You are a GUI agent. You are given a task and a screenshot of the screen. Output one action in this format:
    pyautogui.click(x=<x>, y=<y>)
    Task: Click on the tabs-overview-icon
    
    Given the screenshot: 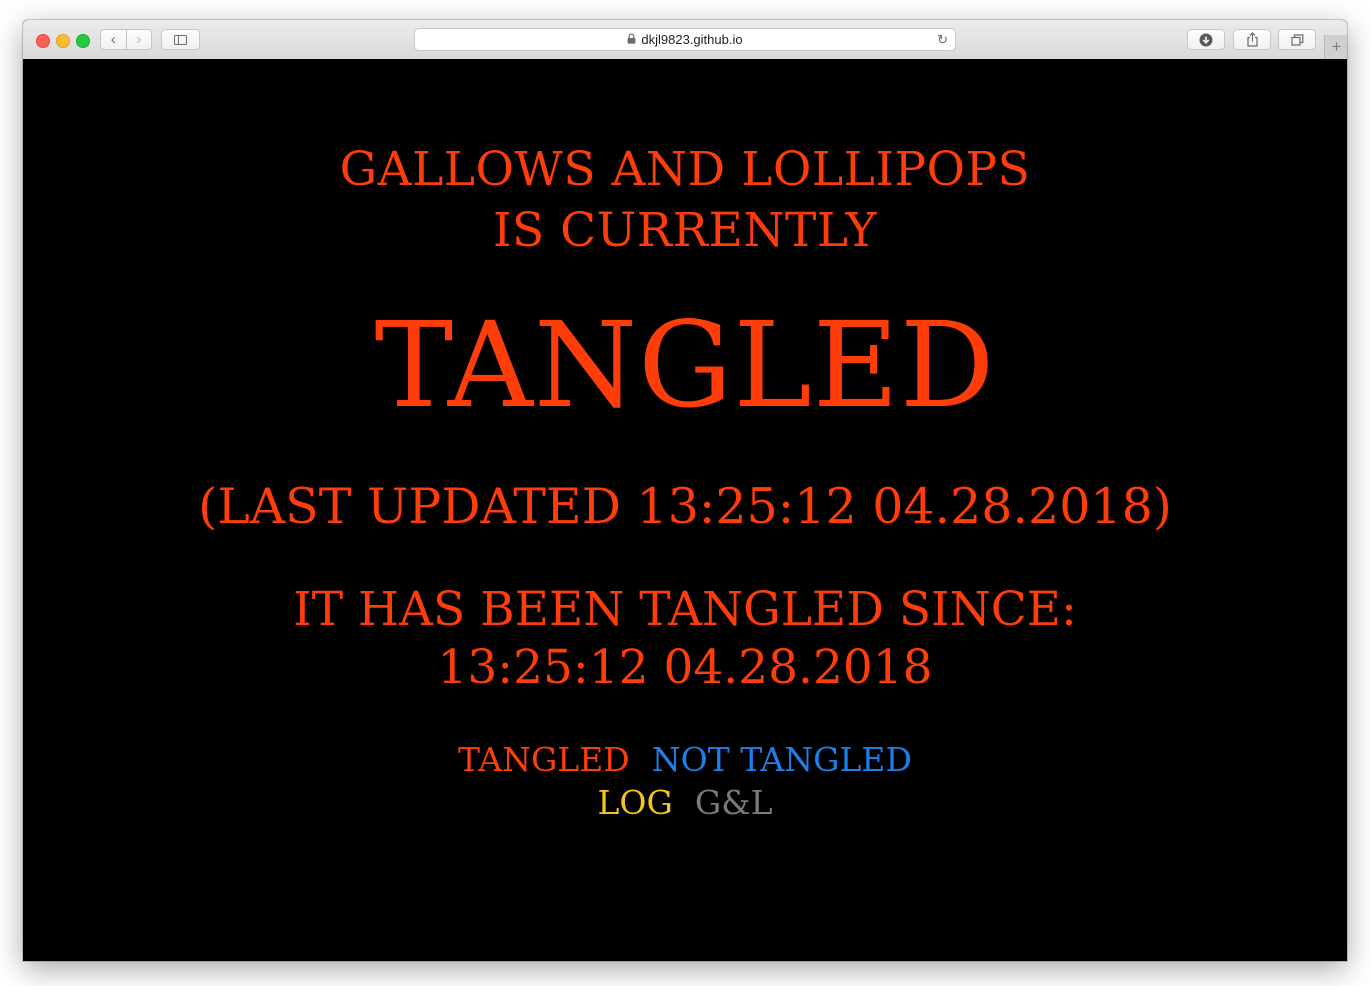 What is the action you would take?
    pyautogui.click(x=1296, y=39)
    